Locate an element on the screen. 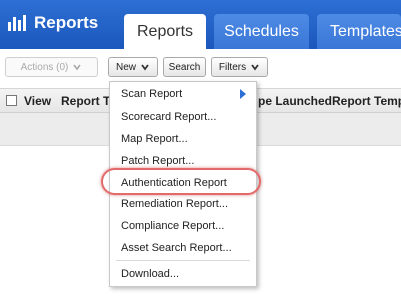 The image size is (401, 297). tab-schedules: Schedules is located at coordinates (261, 31).